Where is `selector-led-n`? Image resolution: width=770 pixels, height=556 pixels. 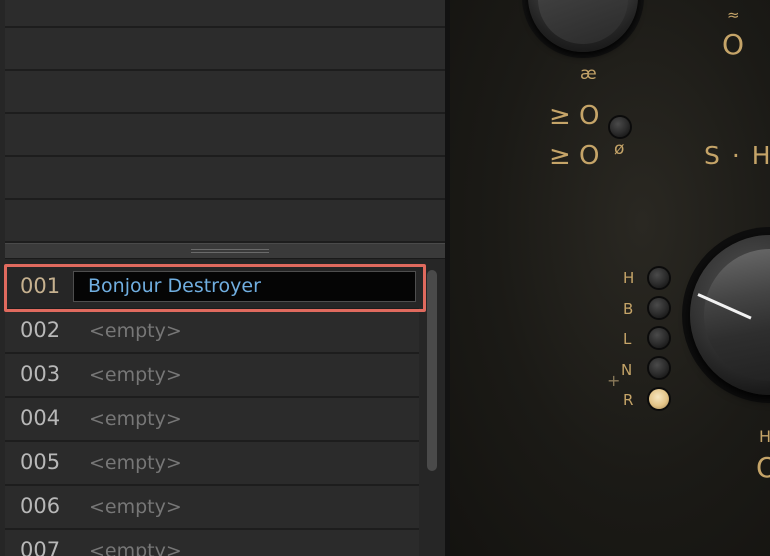 selector-led-n is located at coordinates (659, 368).